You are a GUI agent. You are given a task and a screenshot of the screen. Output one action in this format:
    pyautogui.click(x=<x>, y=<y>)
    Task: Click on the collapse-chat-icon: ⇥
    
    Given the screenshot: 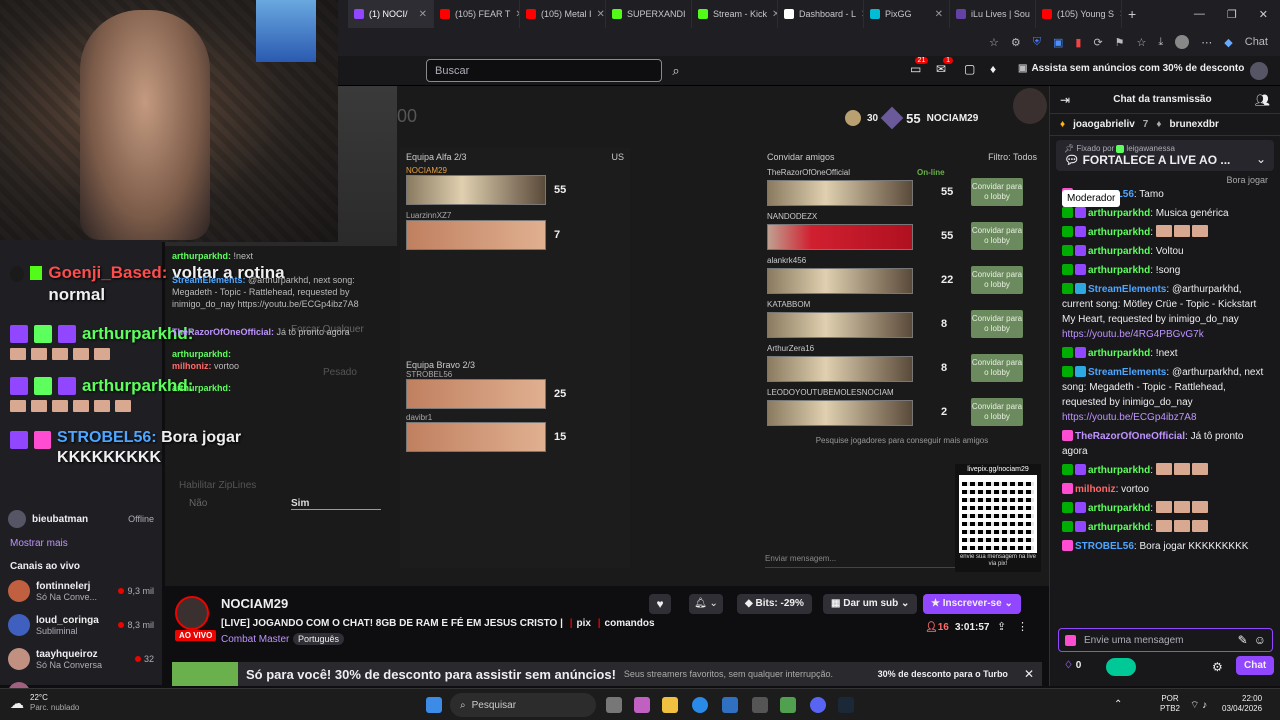 What is the action you would take?
    pyautogui.click(x=1065, y=100)
    